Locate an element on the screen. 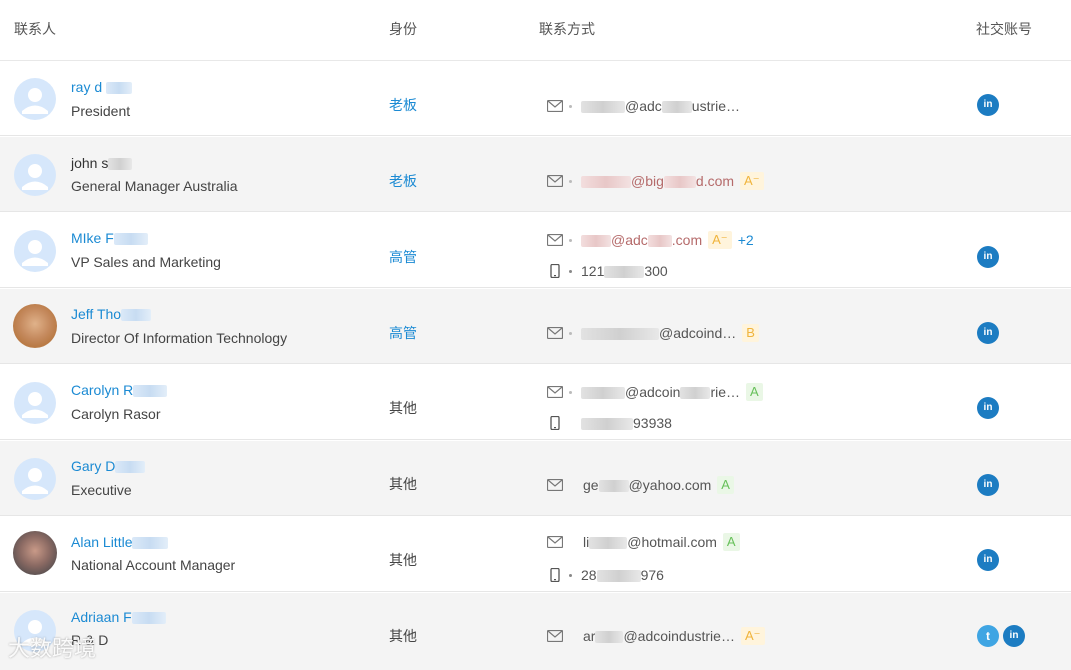  contact-title: Executive is located at coordinates (101, 490).